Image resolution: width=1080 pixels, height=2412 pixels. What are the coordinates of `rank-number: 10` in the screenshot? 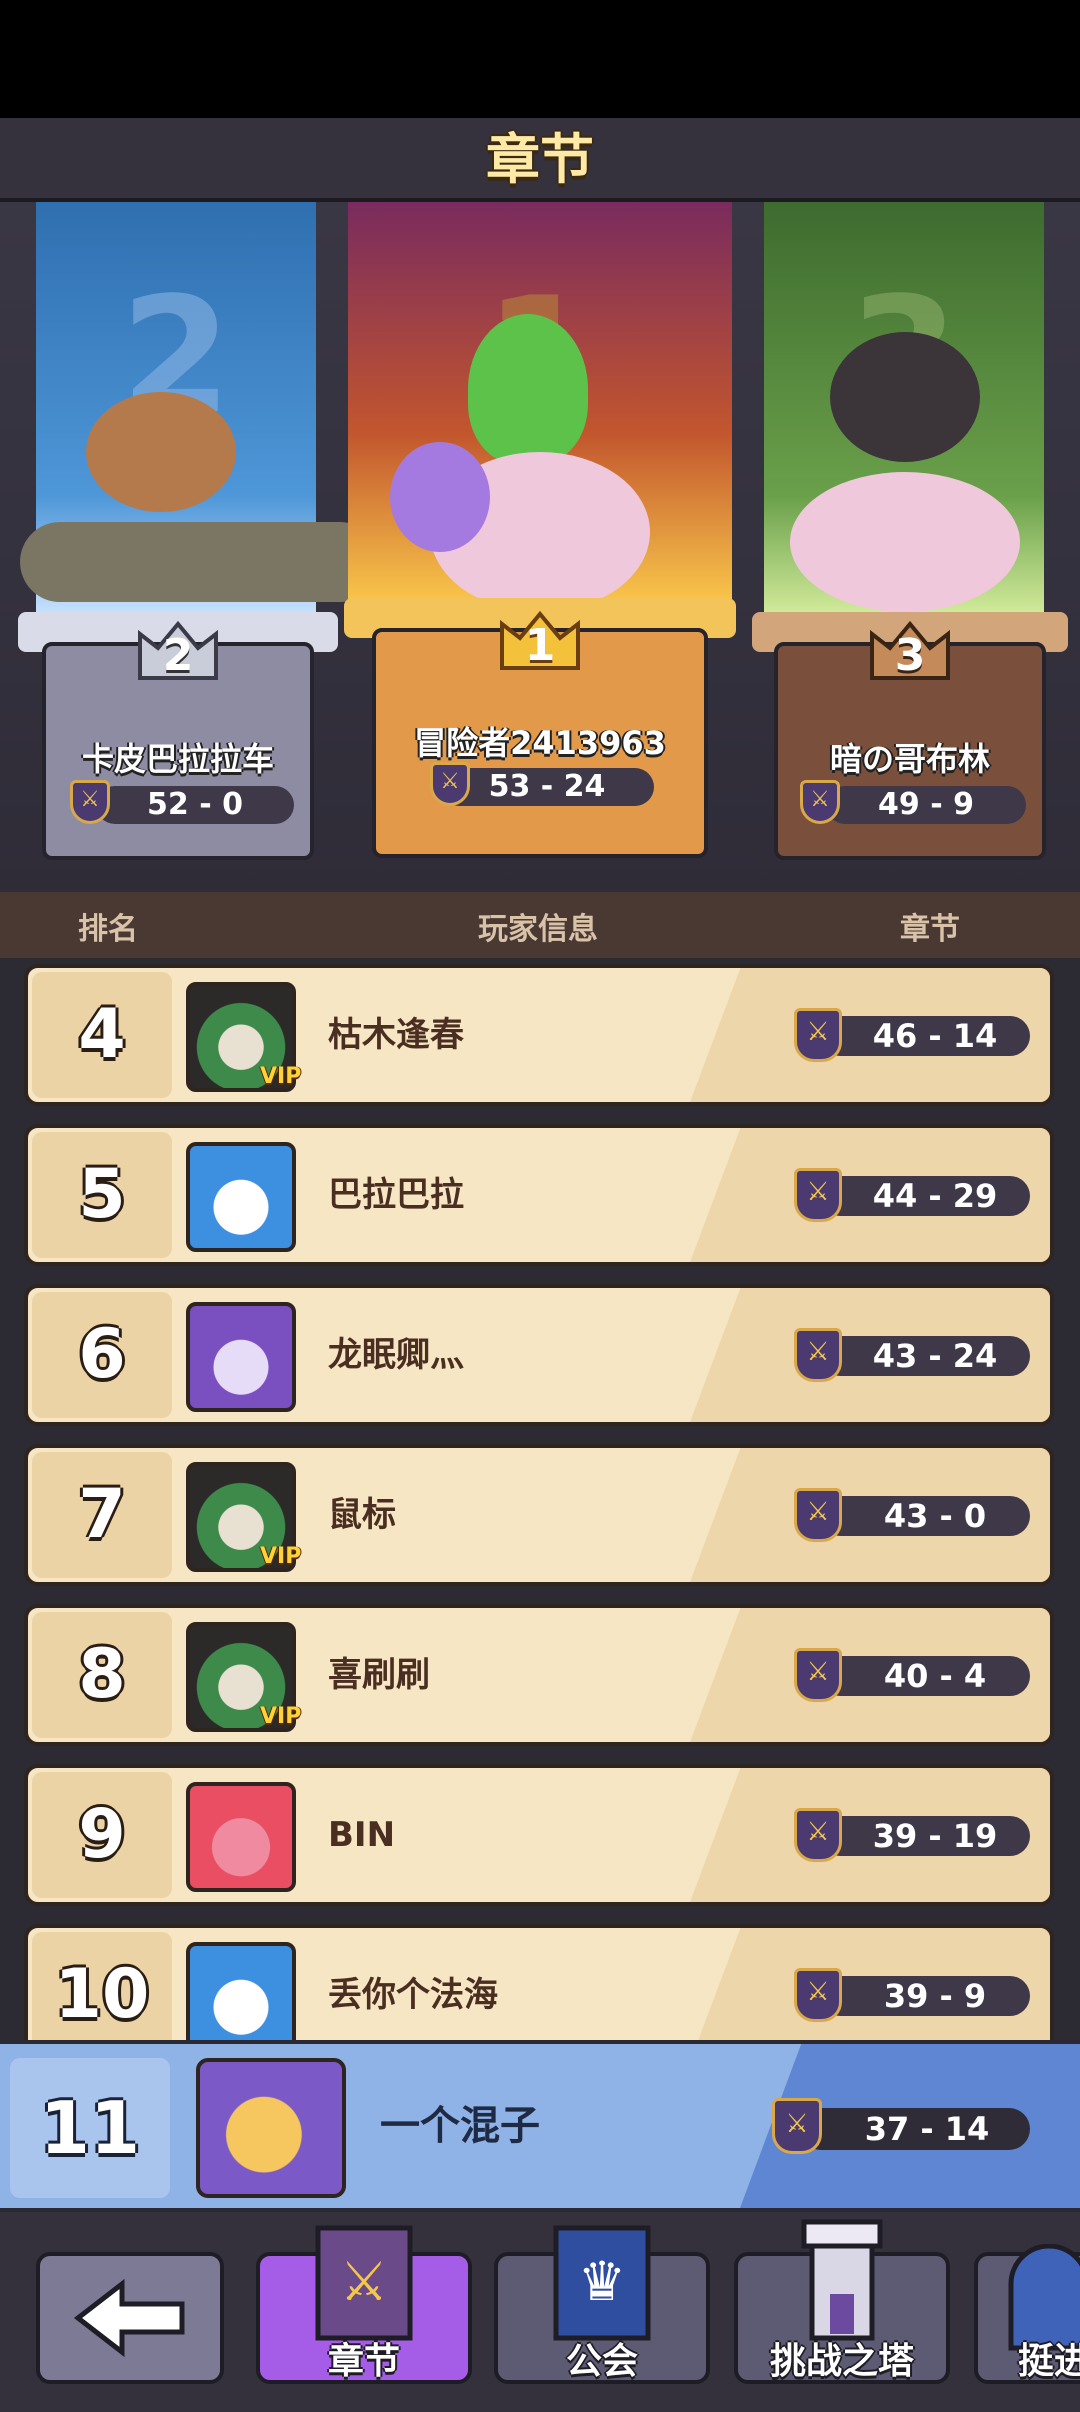 It's located at (102, 1994).